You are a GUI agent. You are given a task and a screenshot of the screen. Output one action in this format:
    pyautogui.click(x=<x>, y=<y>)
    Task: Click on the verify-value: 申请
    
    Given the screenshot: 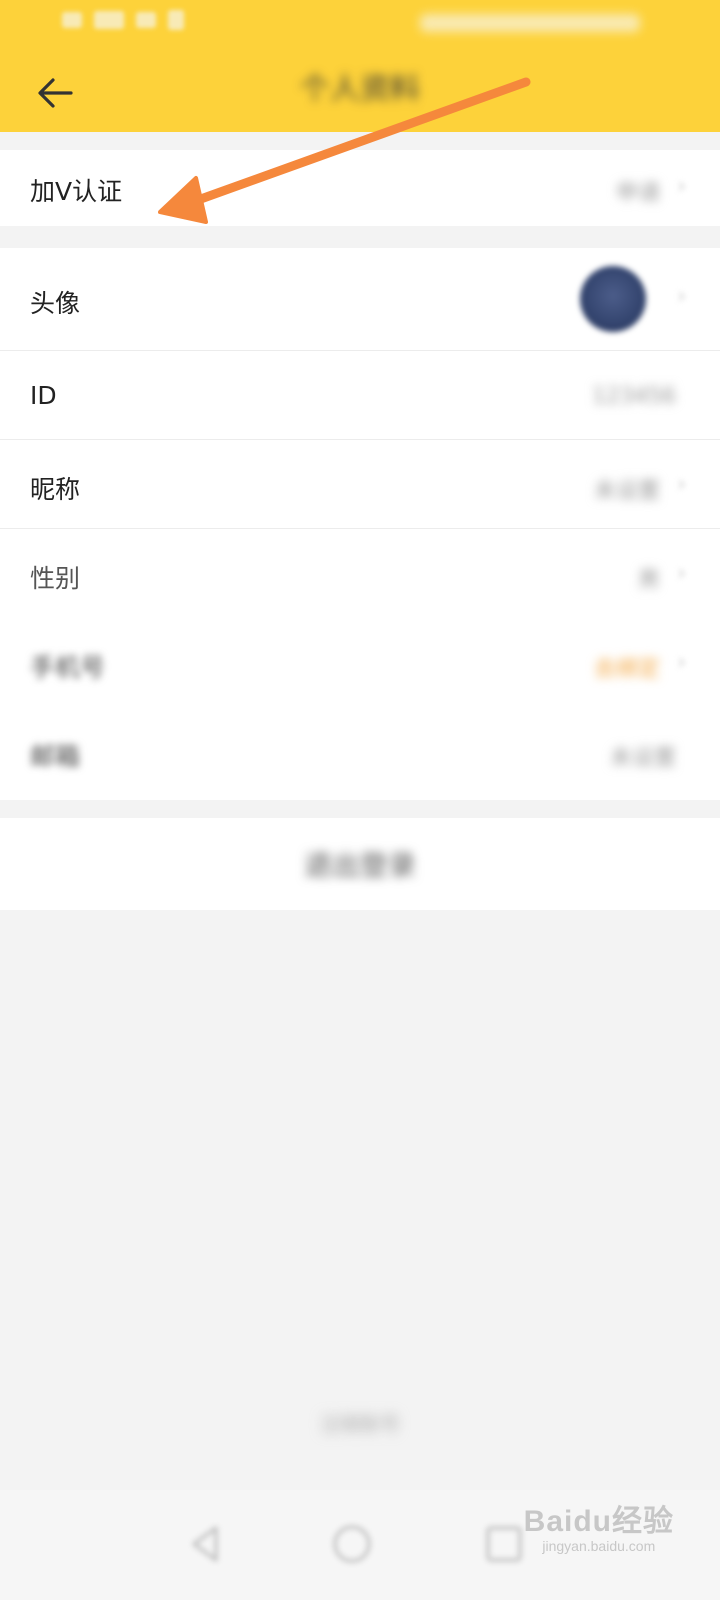 What is the action you would take?
    pyautogui.click(x=637, y=193)
    